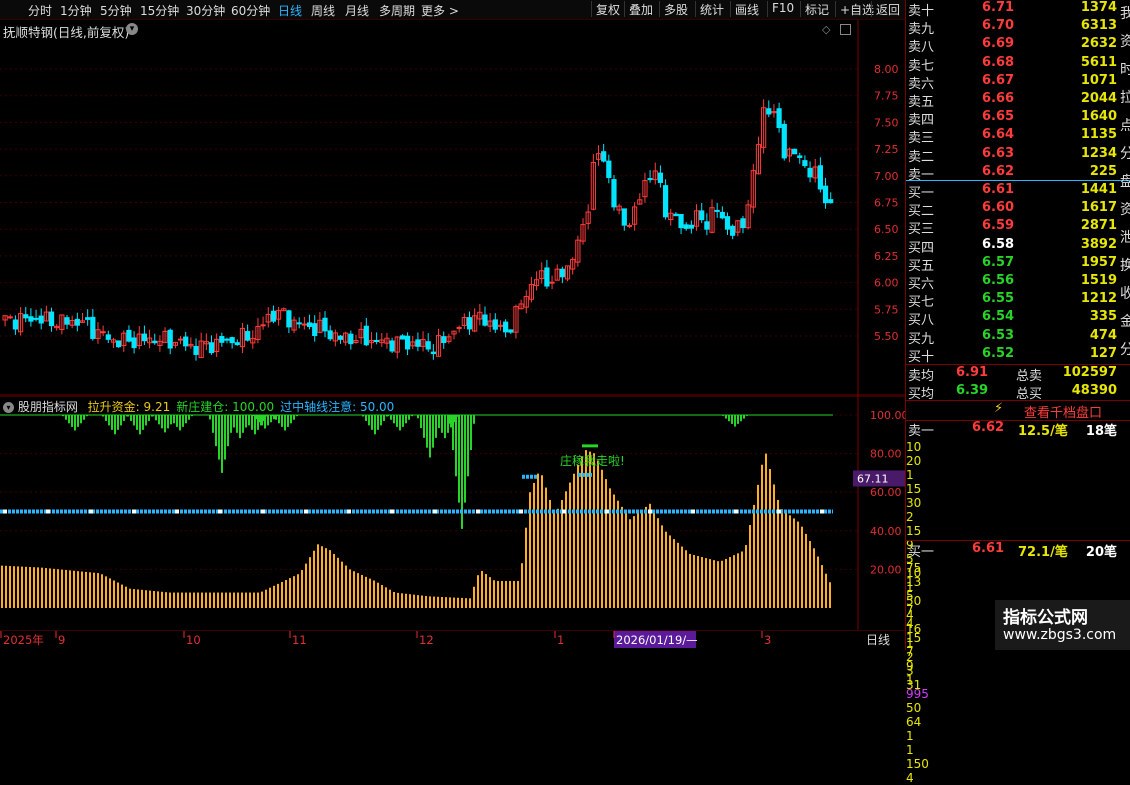 Image resolution: width=1130 pixels, height=785 pixels. I want to click on bid-row-price: 6.55, so click(998, 299).